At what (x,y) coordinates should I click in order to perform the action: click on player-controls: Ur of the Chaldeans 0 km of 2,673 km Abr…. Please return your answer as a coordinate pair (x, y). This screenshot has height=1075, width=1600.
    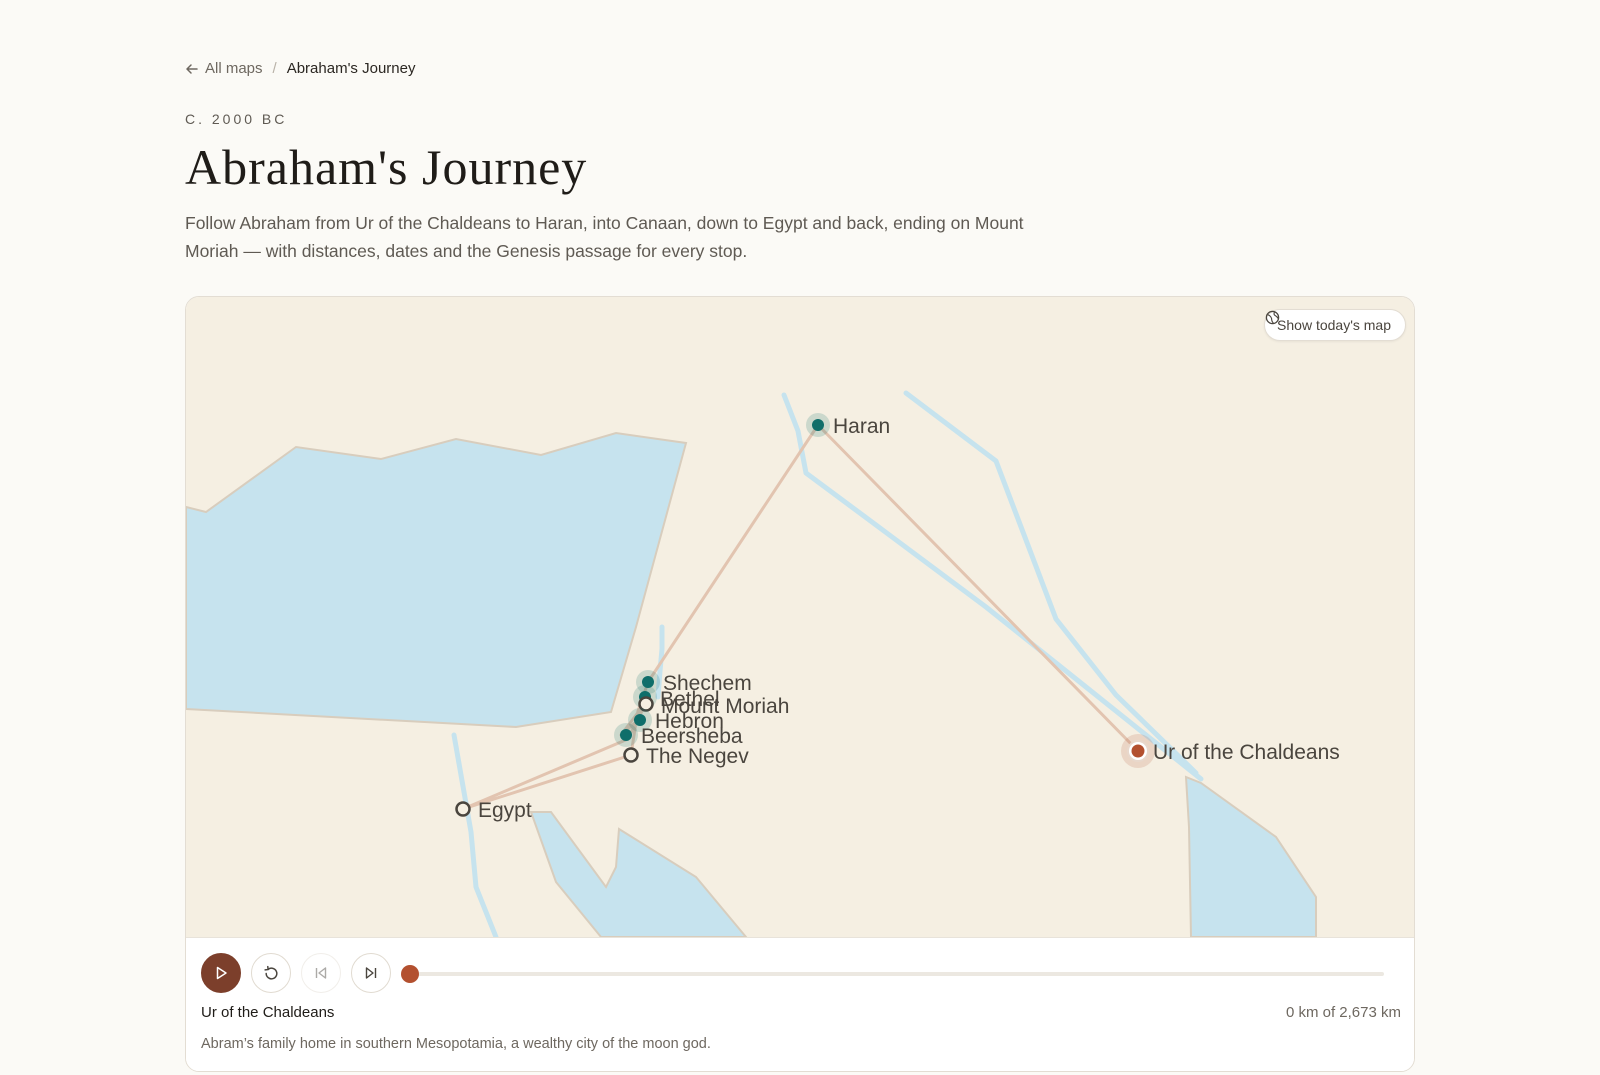
    Looking at the image, I should click on (800, 1004).